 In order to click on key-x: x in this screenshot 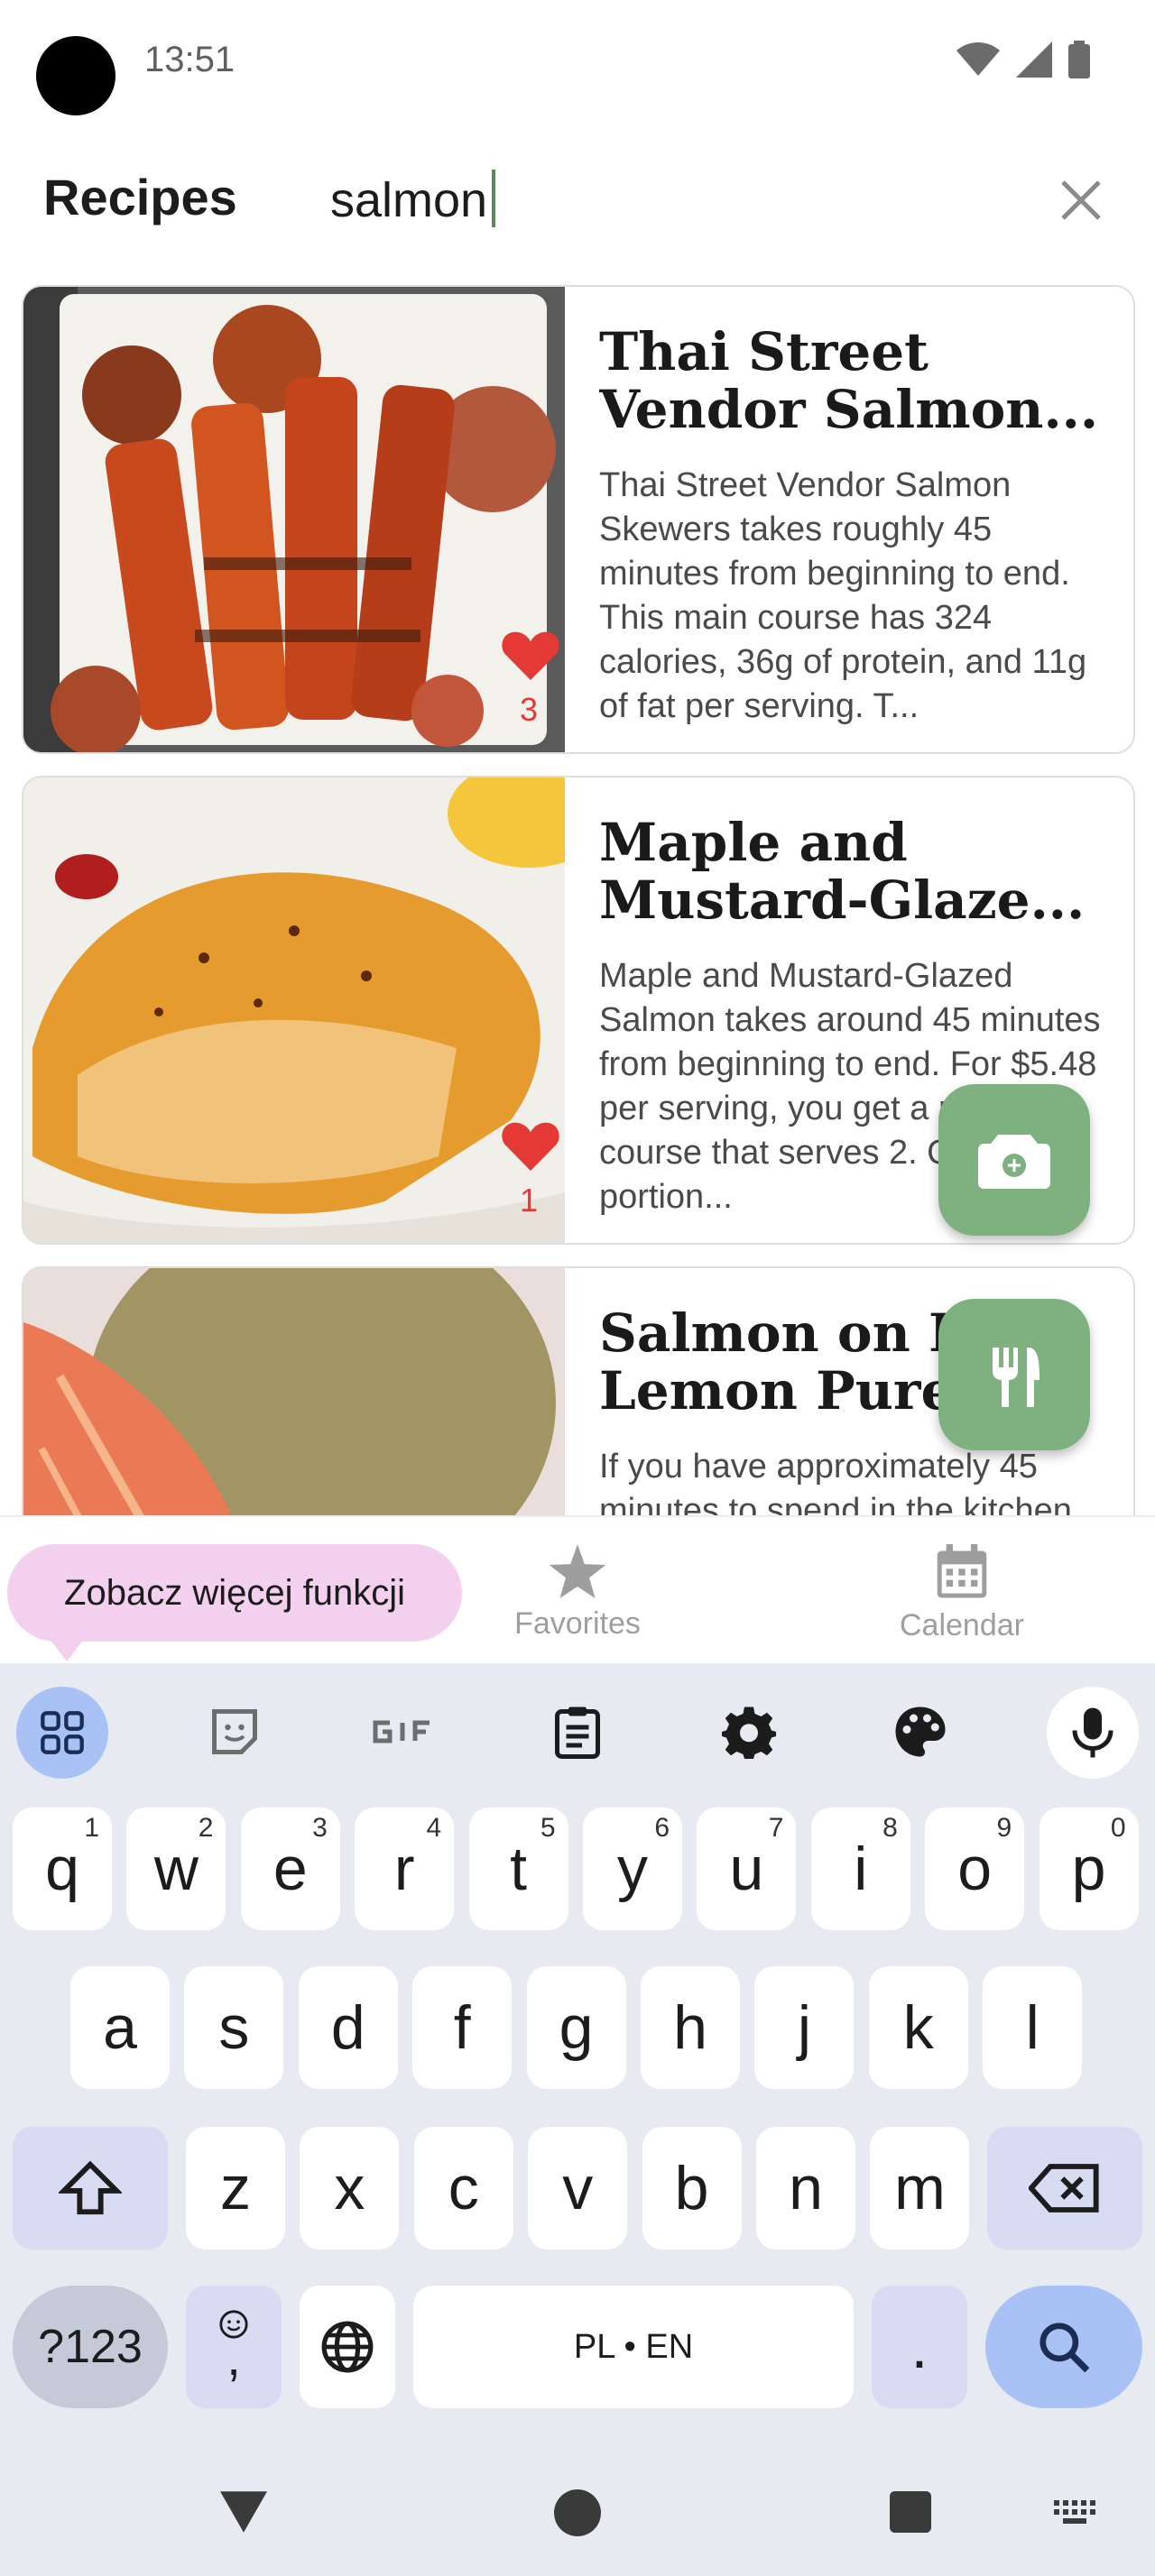, I will do `click(350, 2188)`.